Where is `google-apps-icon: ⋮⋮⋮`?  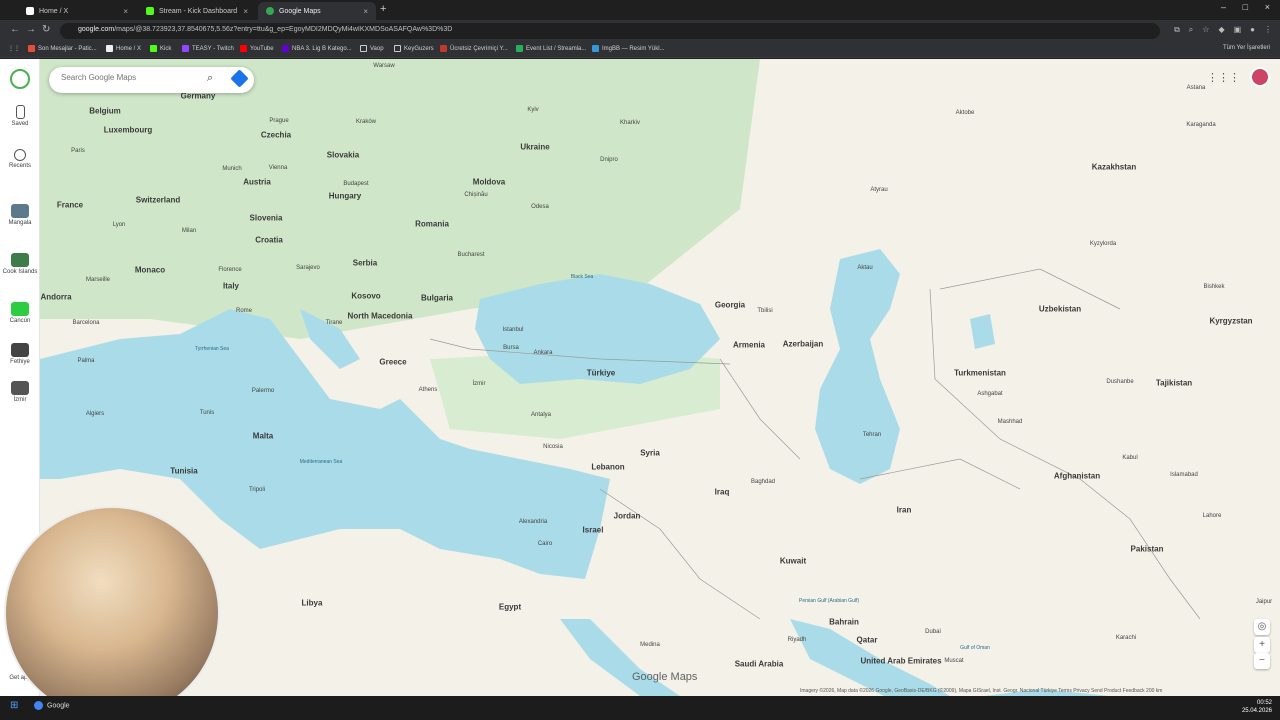
google-apps-icon: ⋮⋮⋮ is located at coordinates (1223, 77).